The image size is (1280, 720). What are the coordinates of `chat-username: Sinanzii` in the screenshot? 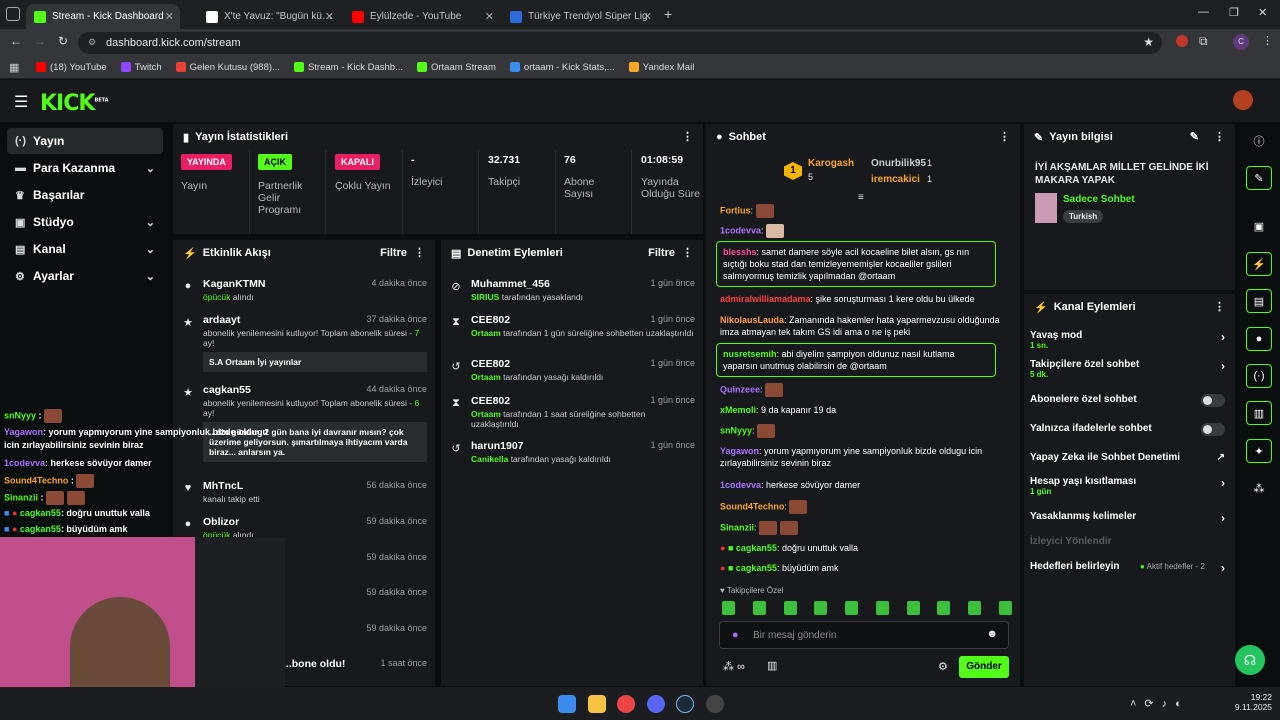 It's located at (737, 527).